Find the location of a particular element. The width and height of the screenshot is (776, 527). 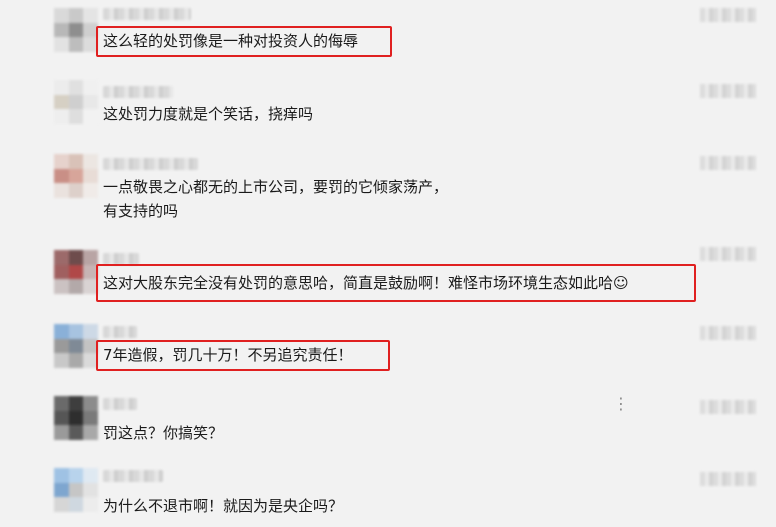

comment-text: 这处罚力度就是个笑话，挠痒吗 is located at coordinates (208, 114).